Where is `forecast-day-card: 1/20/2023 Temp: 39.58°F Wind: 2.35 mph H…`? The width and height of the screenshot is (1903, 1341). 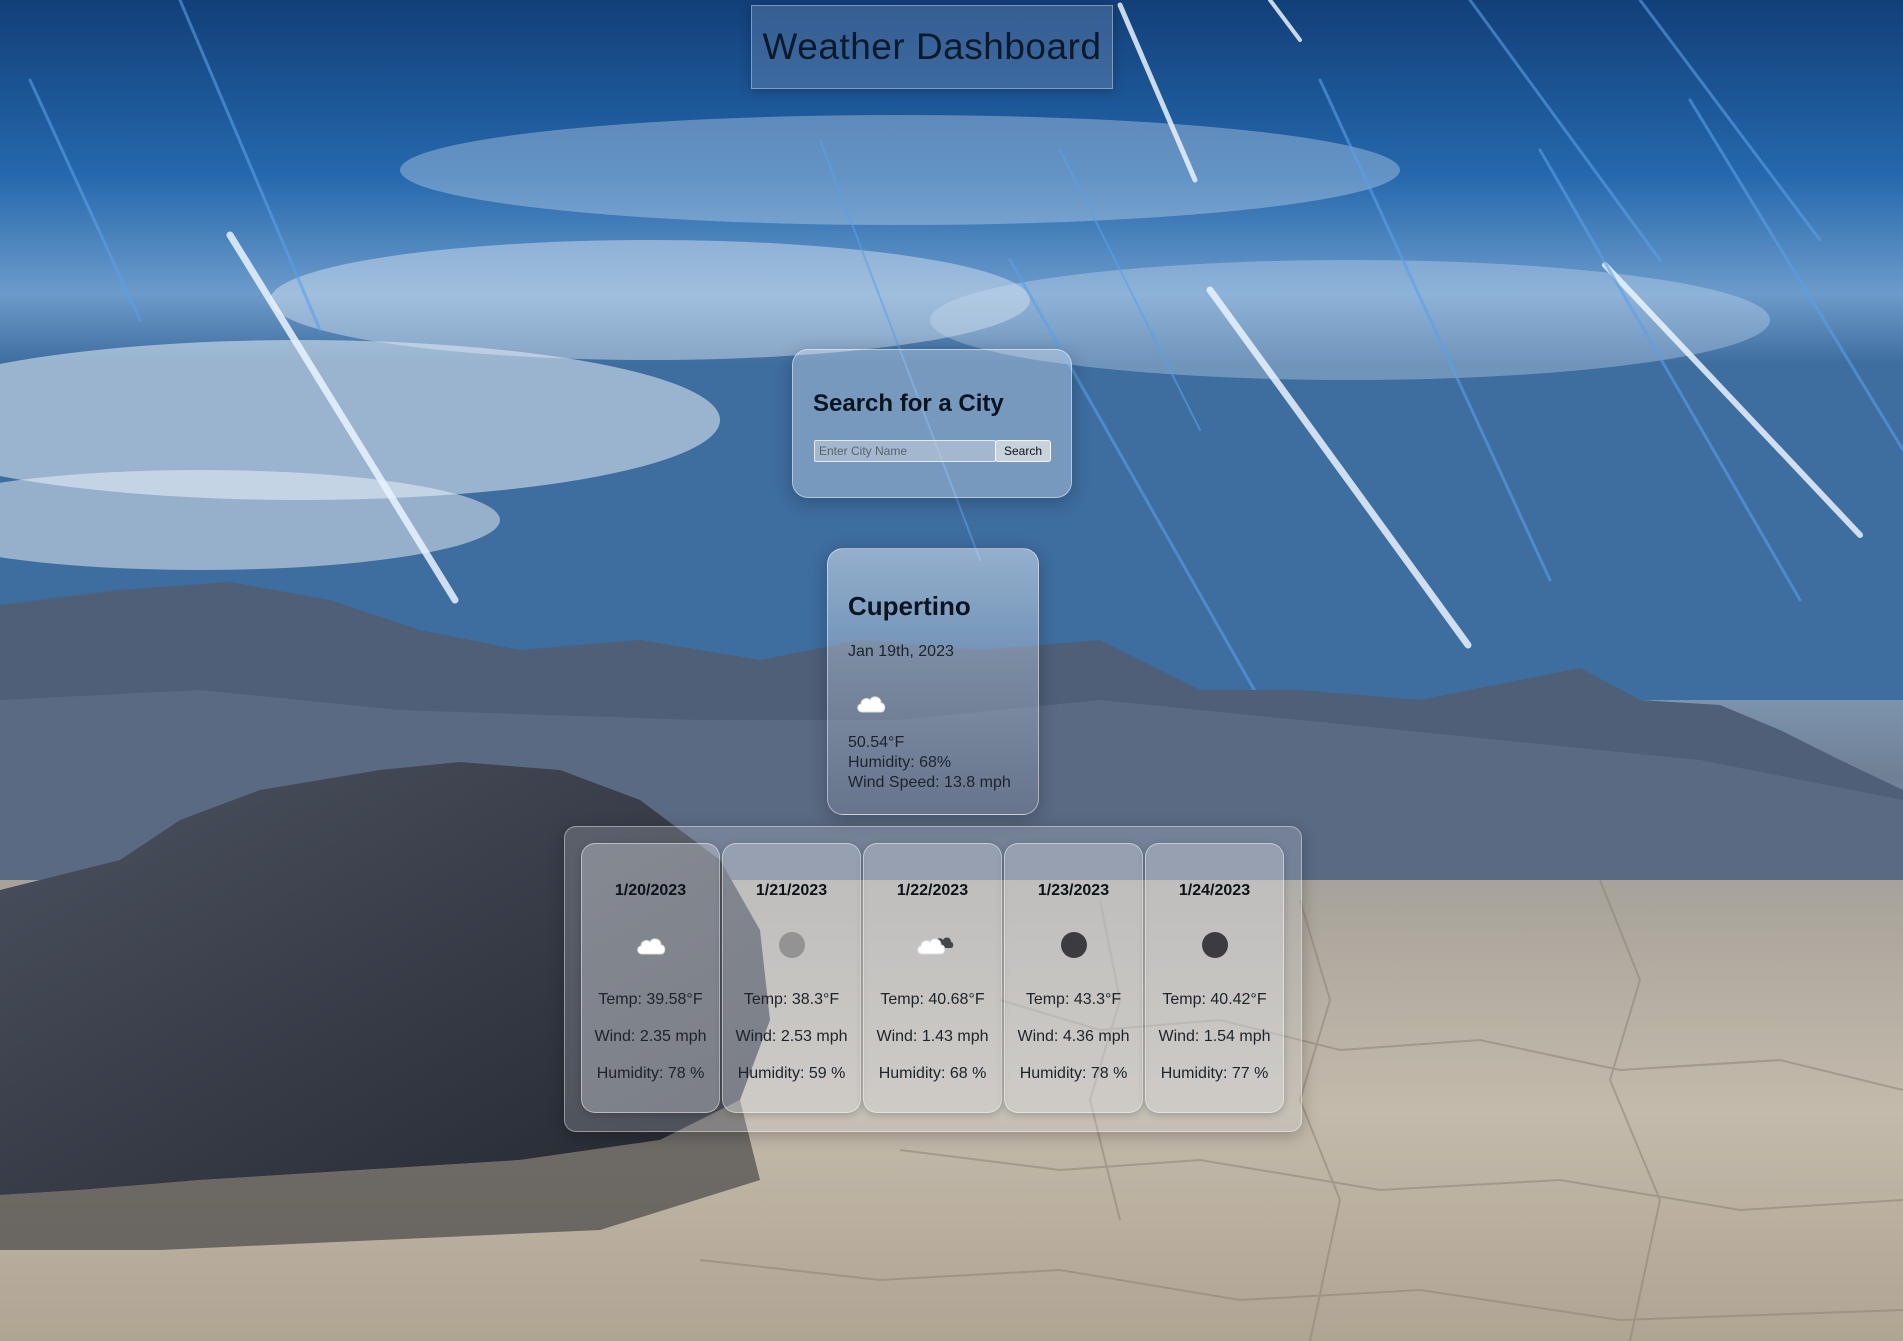
forecast-day-card: 1/20/2023 Temp: 39.58°F Wind: 2.35 mph H… is located at coordinates (650, 978).